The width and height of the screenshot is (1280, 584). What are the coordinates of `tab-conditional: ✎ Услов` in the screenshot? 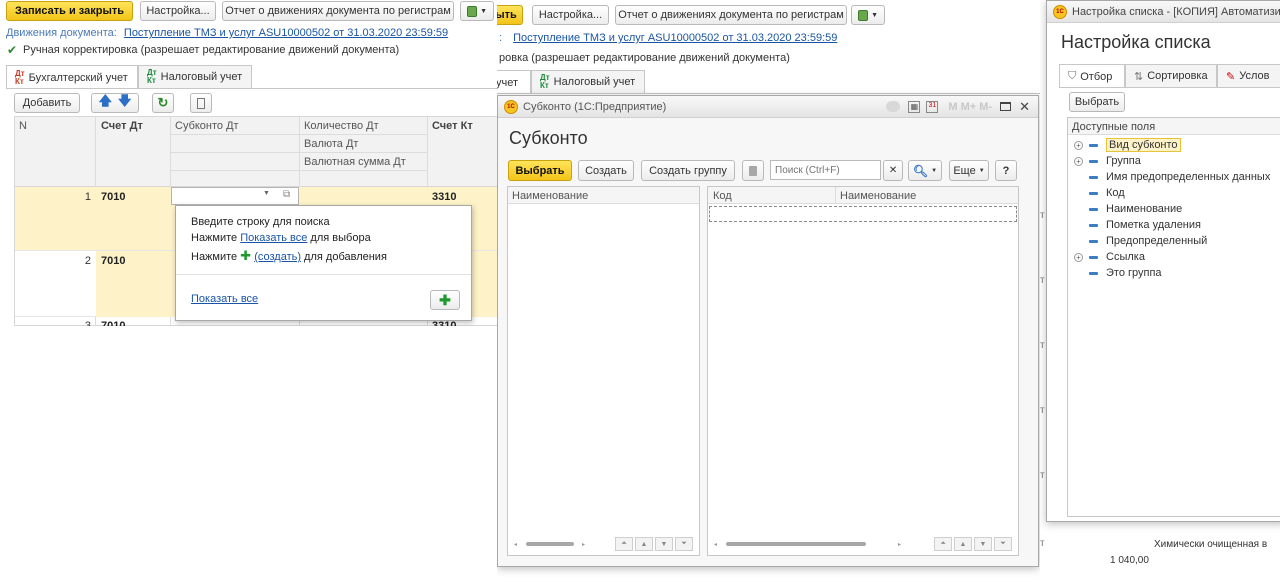 It's located at (1248, 75).